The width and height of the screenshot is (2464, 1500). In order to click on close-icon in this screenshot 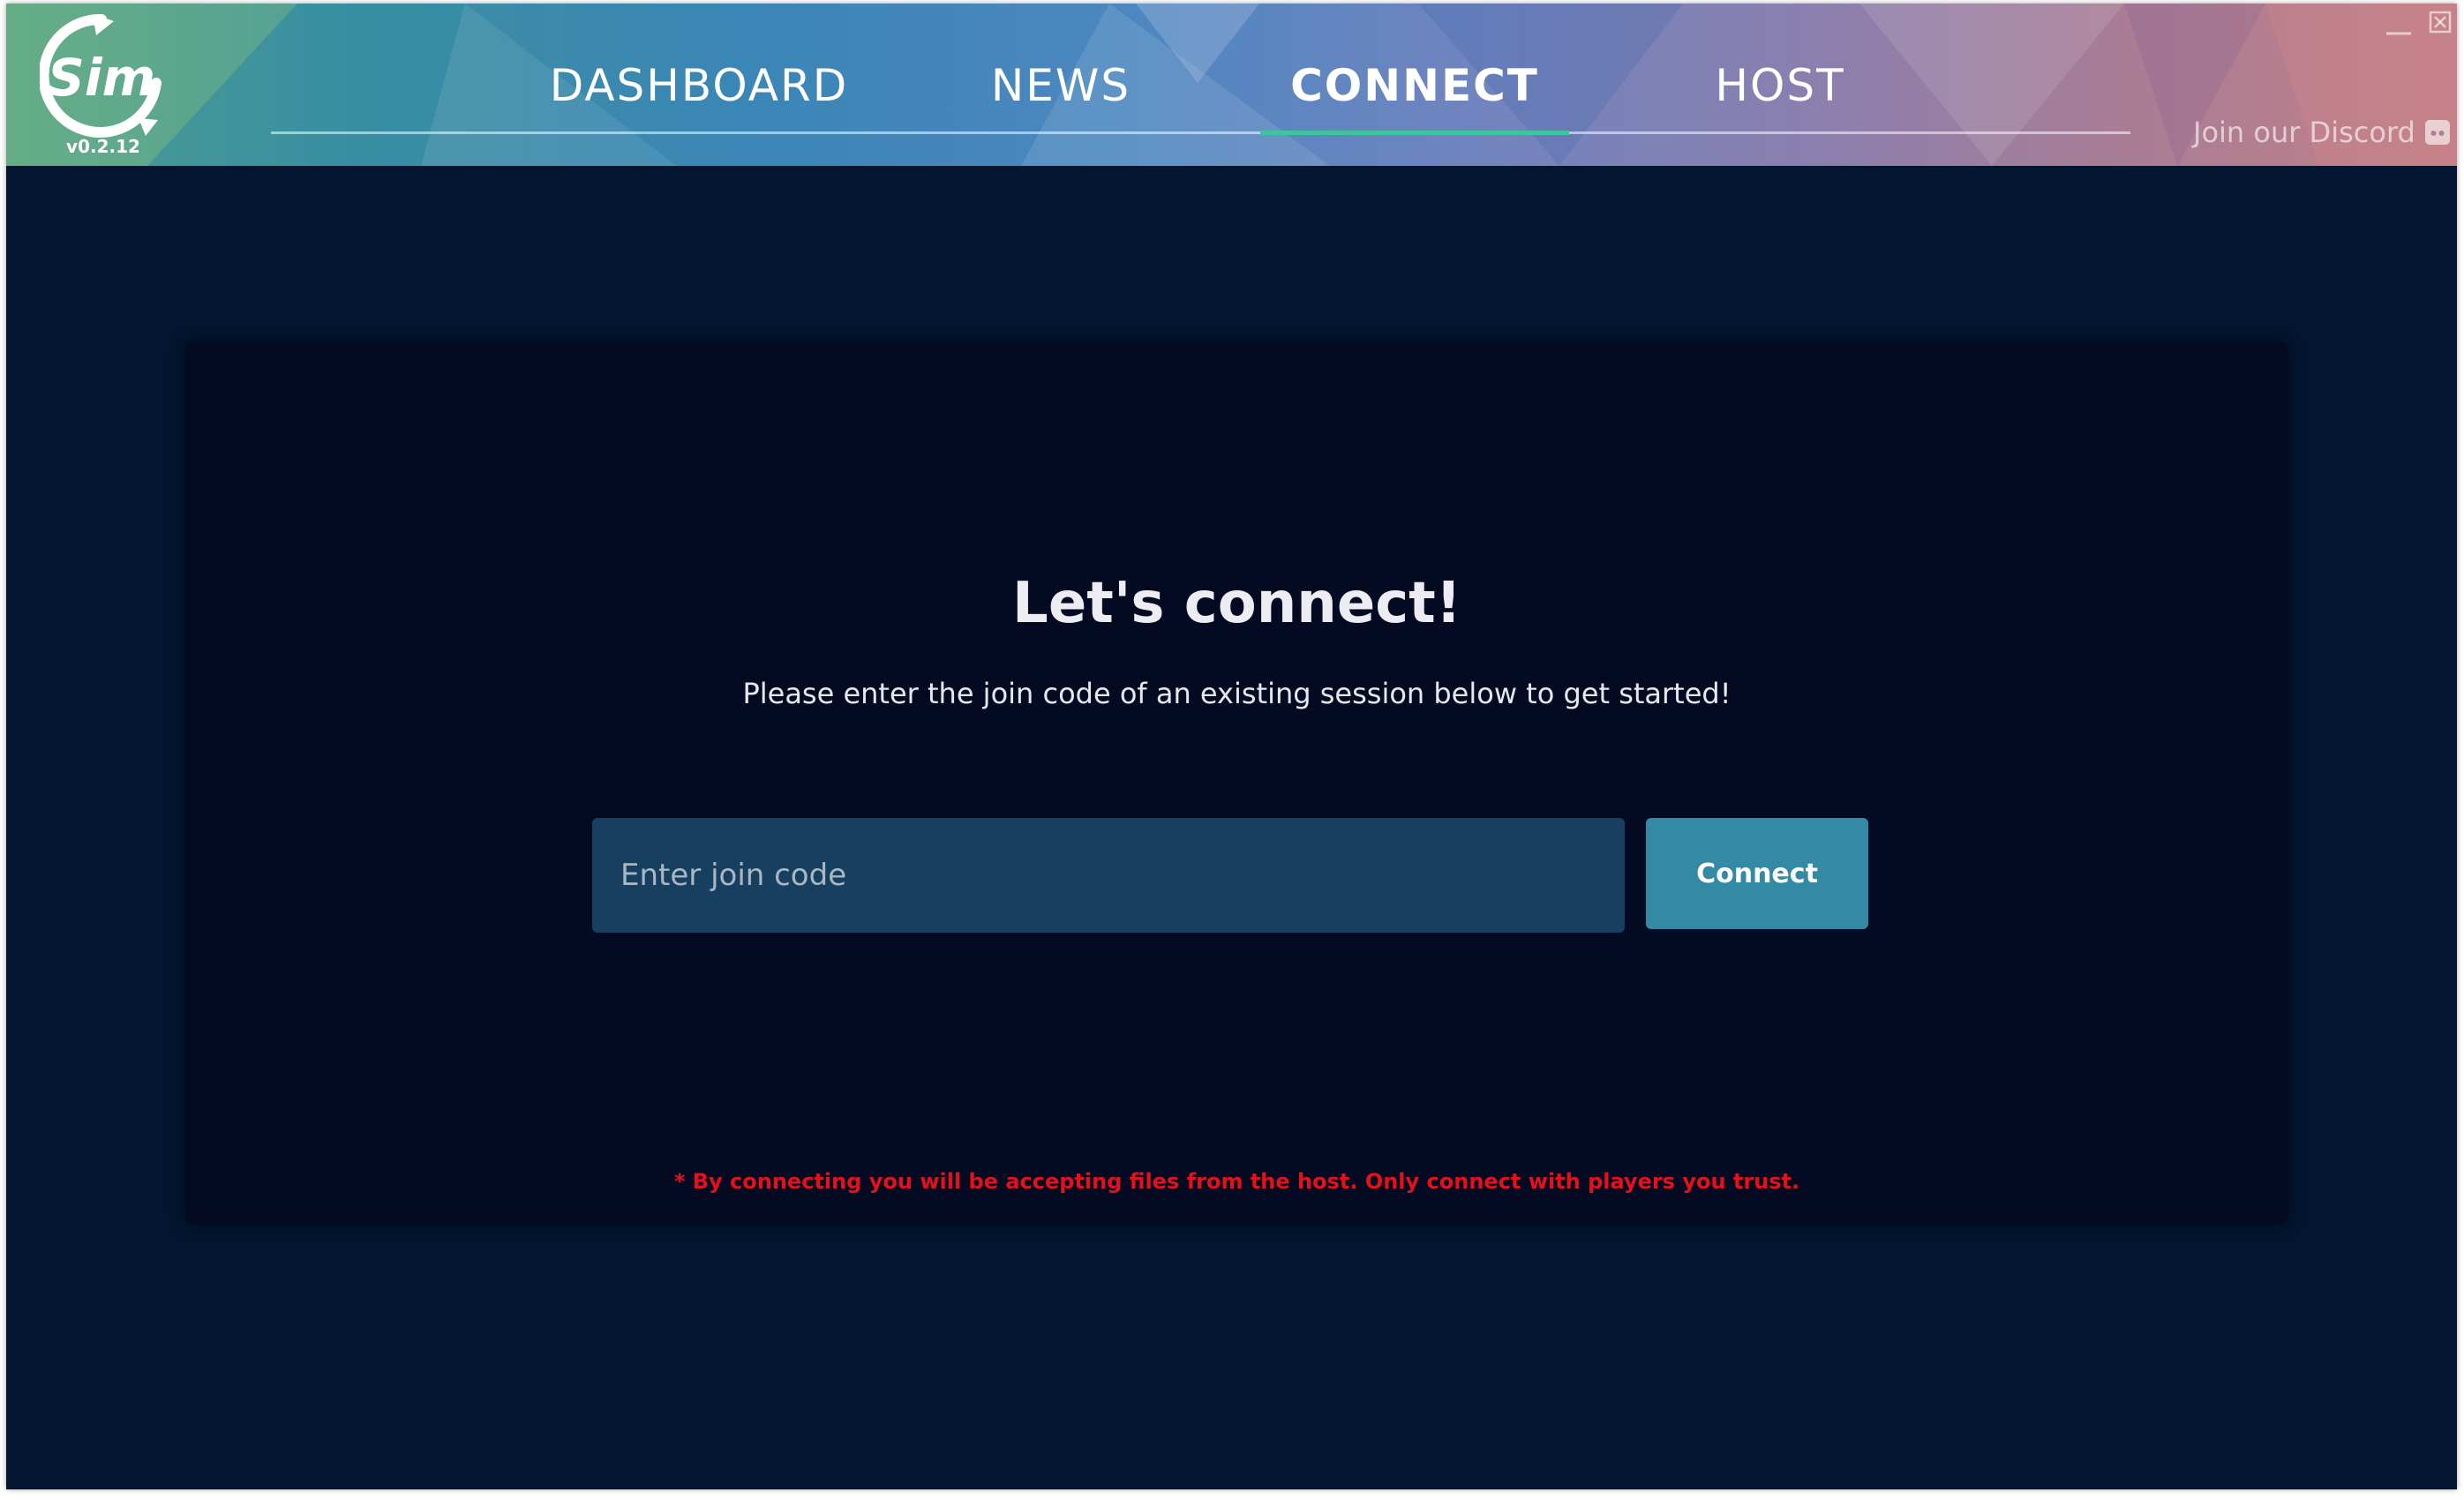, I will do `click(2441, 22)`.